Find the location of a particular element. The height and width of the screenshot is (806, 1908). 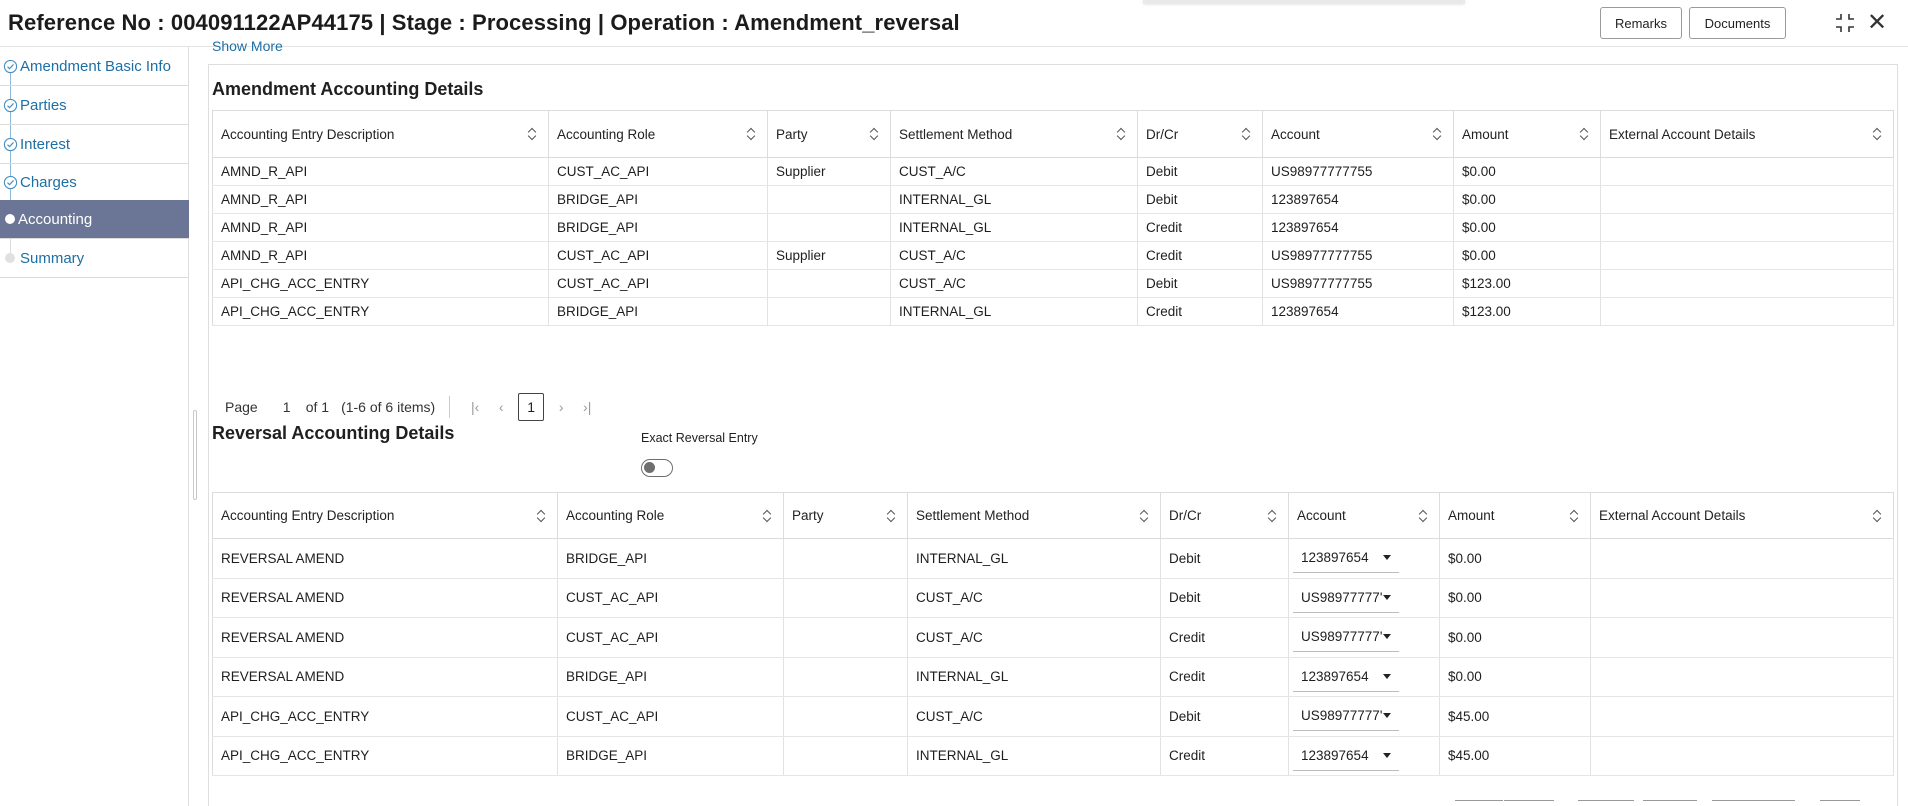

sidebar-item-parties: Parties is located at coordinates (94, 105).